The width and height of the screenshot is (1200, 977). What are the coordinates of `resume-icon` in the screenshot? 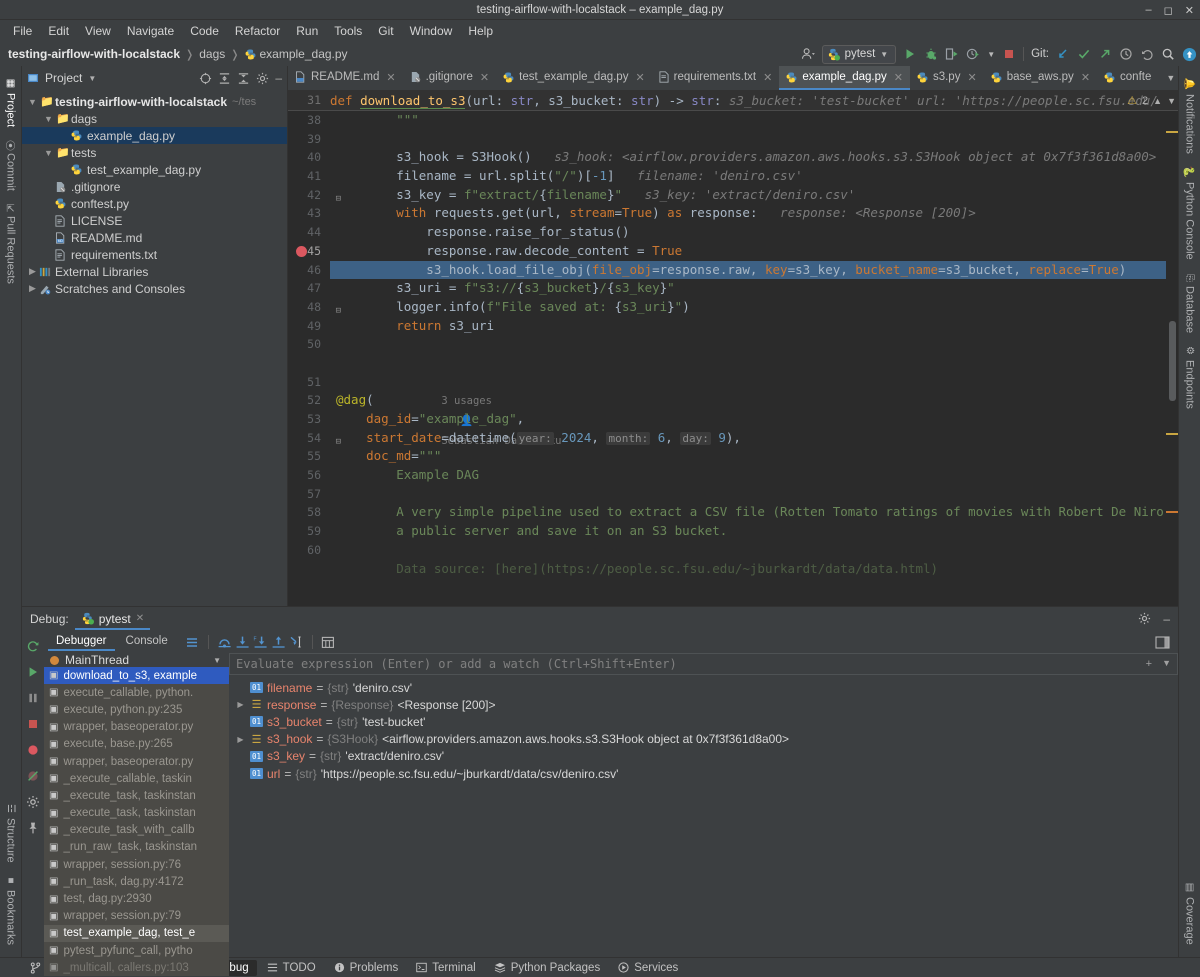 It's located at (33, 671).